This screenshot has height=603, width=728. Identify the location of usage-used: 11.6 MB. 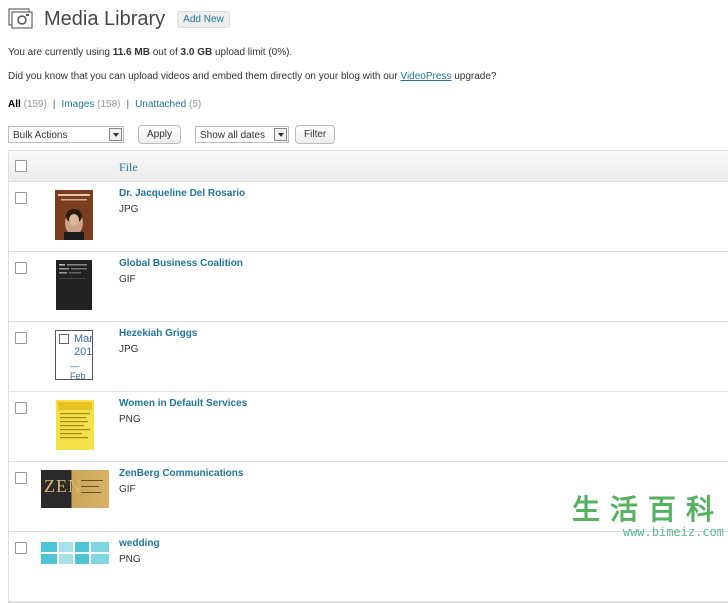
(131, 52).